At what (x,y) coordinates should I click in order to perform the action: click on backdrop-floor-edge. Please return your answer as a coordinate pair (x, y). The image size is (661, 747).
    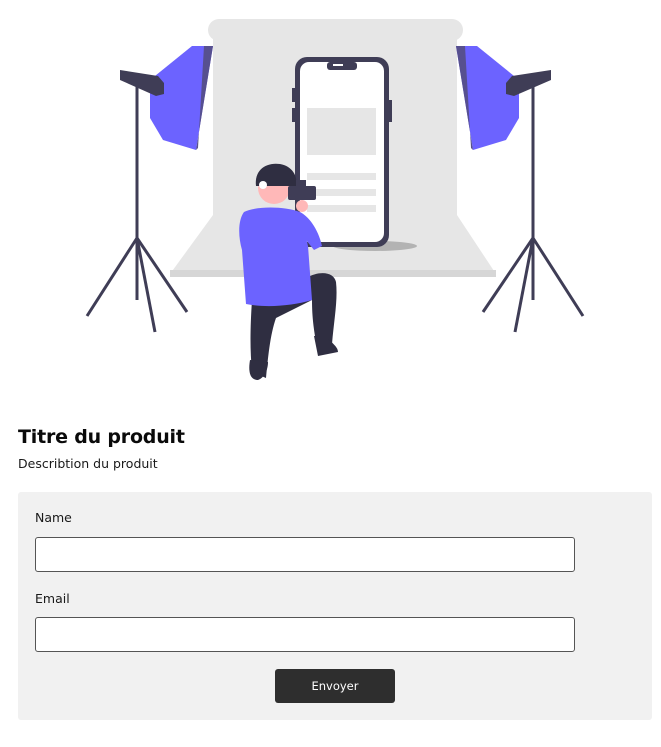
    Looking at the image, I should click on (333, 273).